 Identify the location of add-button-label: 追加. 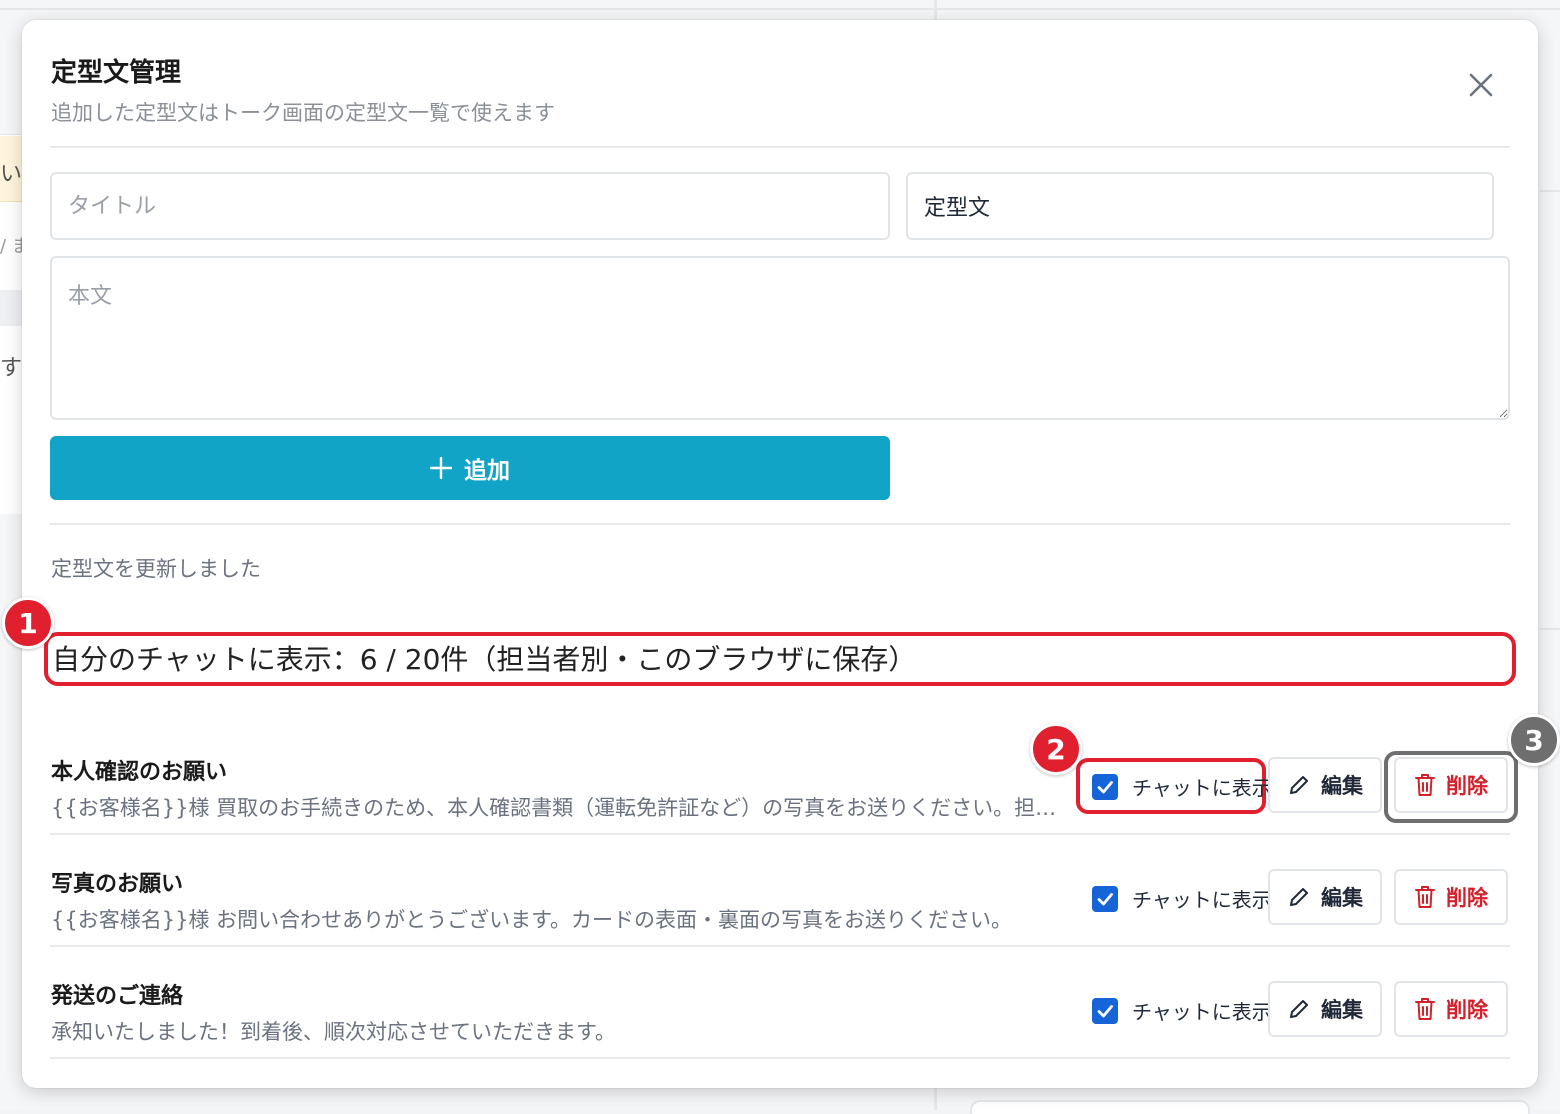
(487, 468).